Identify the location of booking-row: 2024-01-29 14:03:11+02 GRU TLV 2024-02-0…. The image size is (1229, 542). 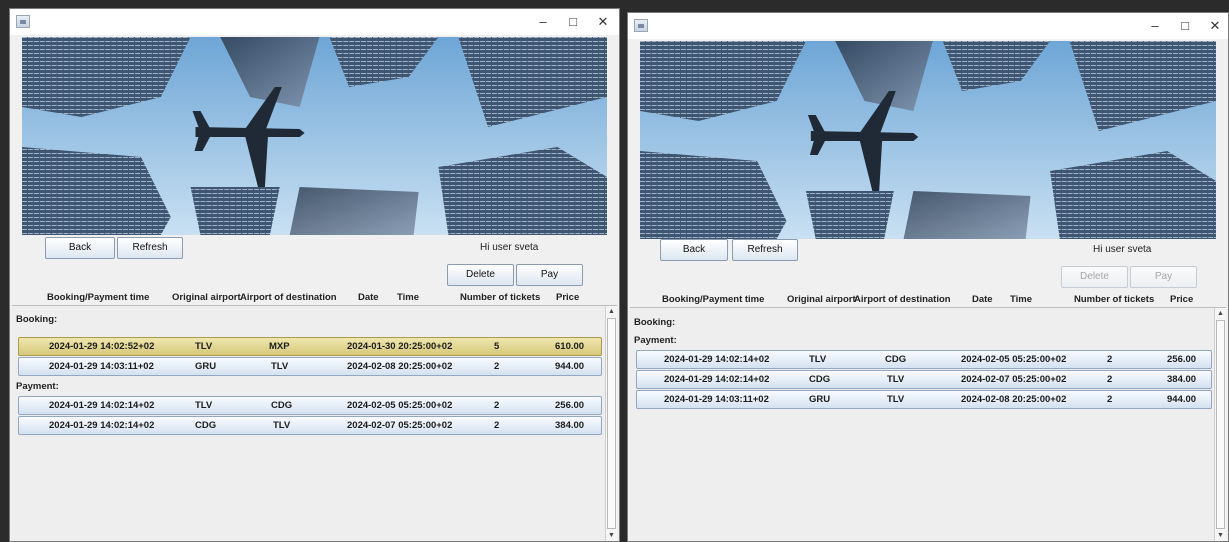
(310, 366).